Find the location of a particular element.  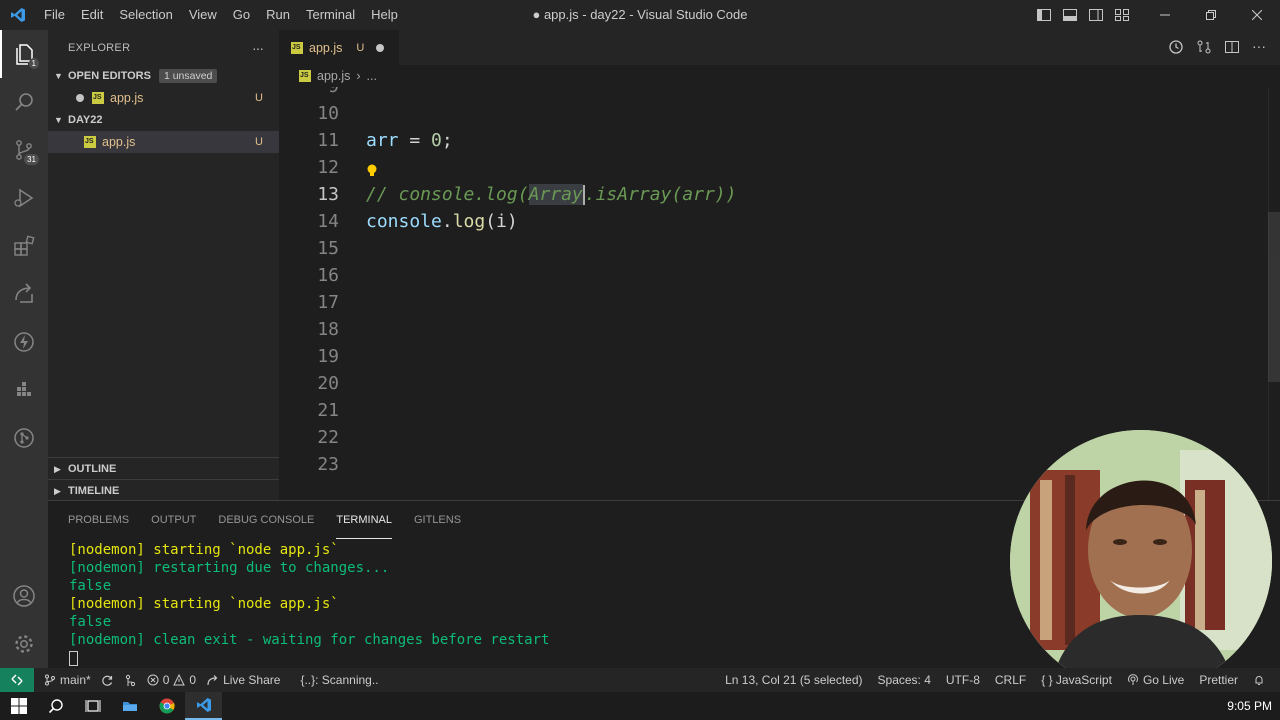

taskbar-clock: 9:05 PM is located at coordinates (1249, 706).